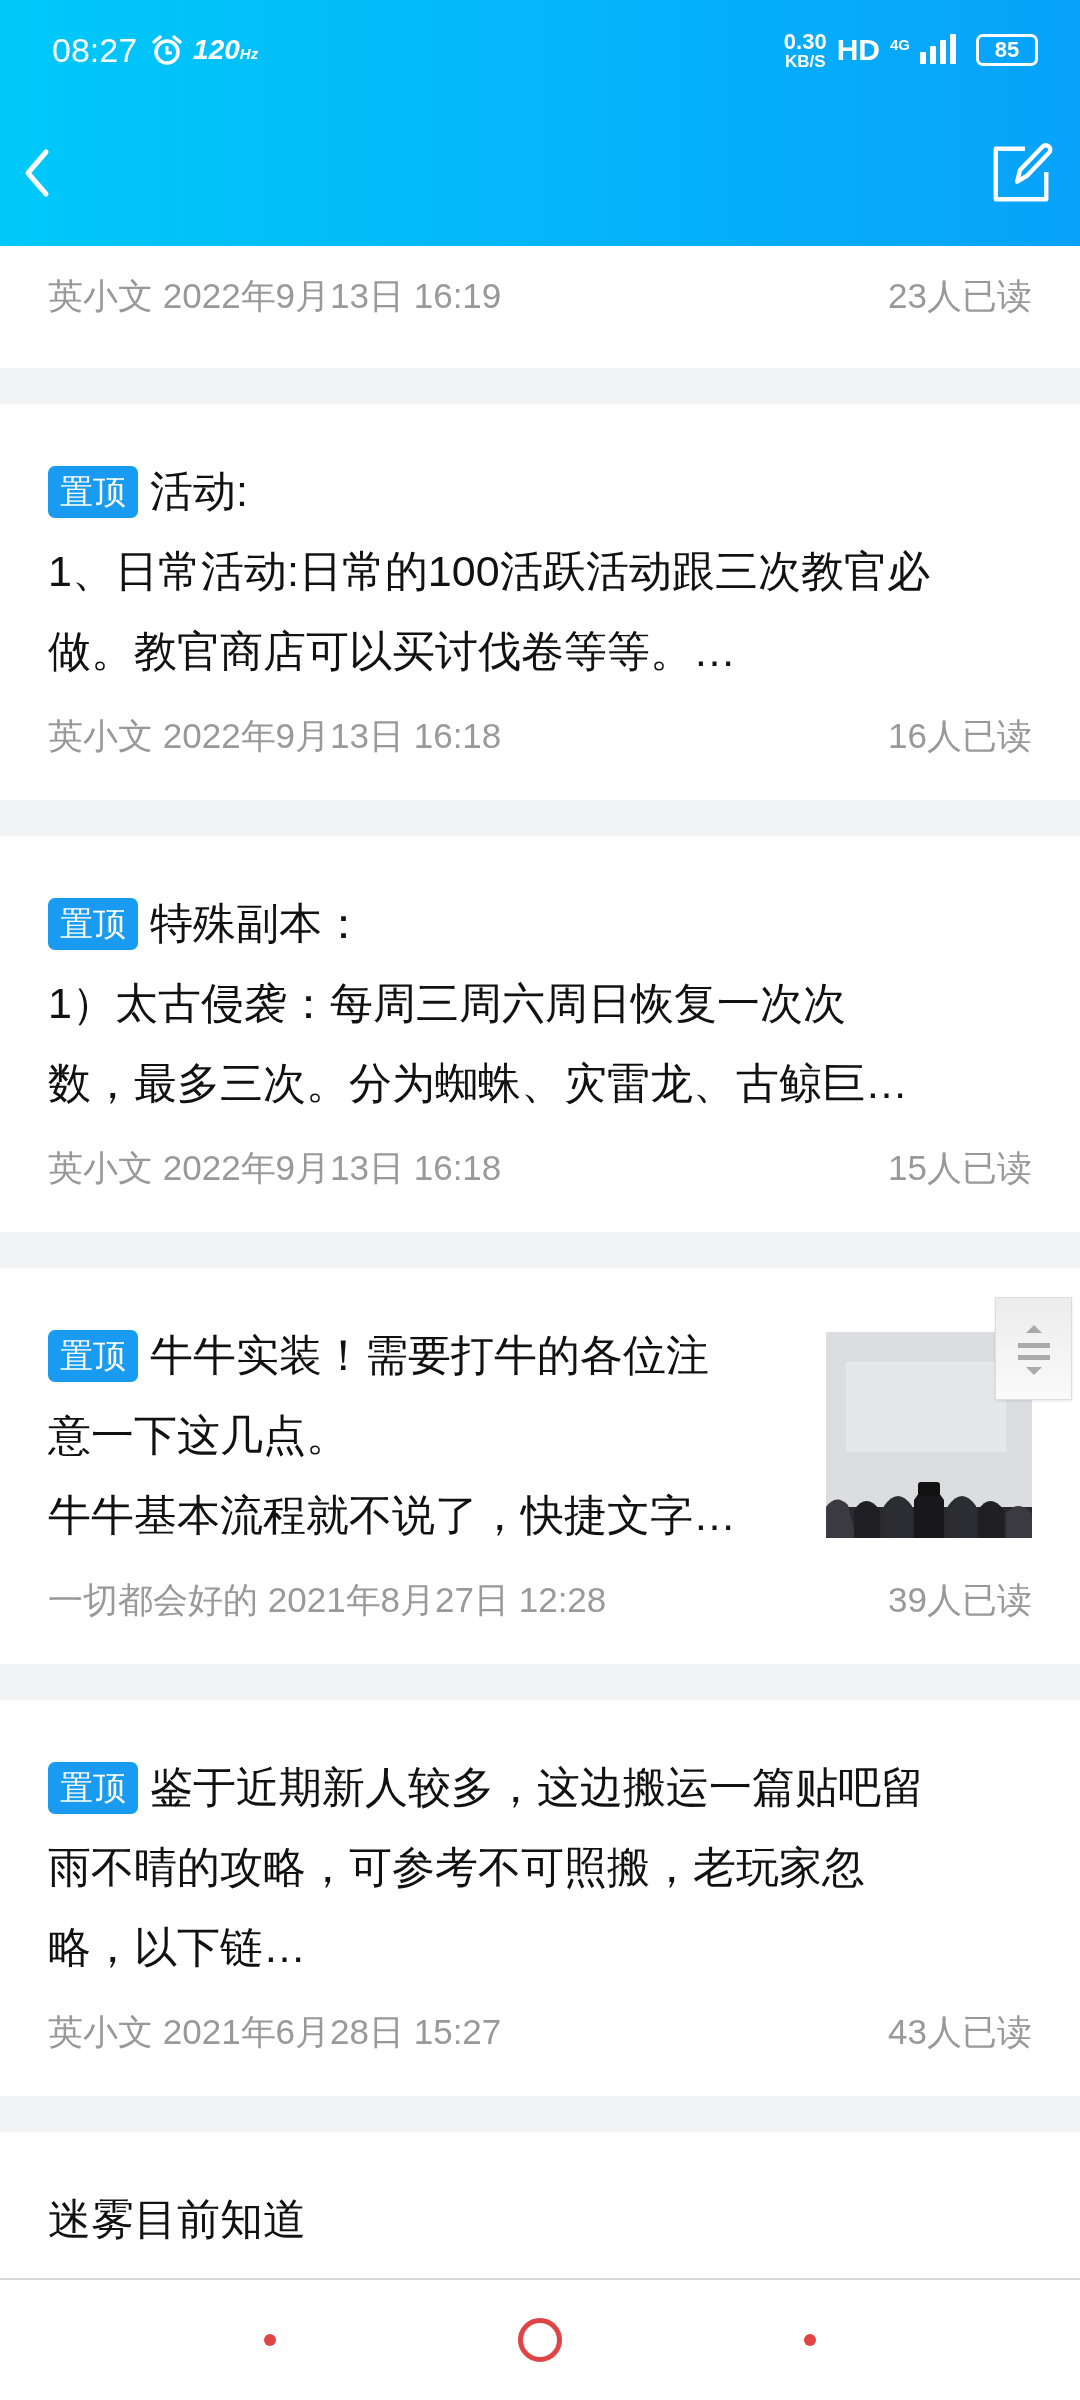  I want to click on post-excerpt: 1、日常活动:日常的100活跃活动跟三次教官必, so click(489, 571).